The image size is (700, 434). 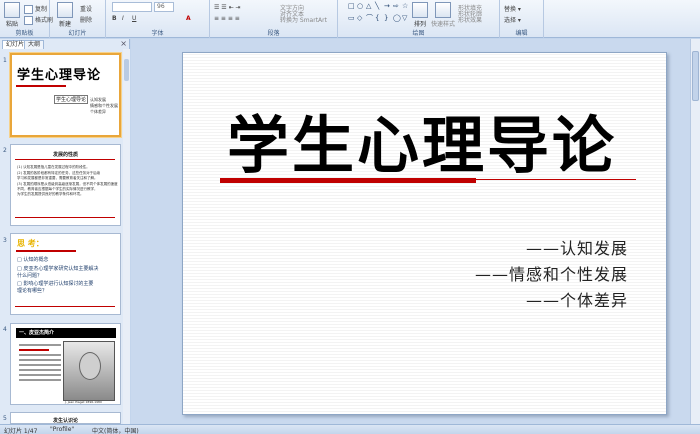 What do you see at coordinates (115, 430) in the screenshot?
I see `language-indicator: 中文(简体，中国)` at bounding box center [115, 430].